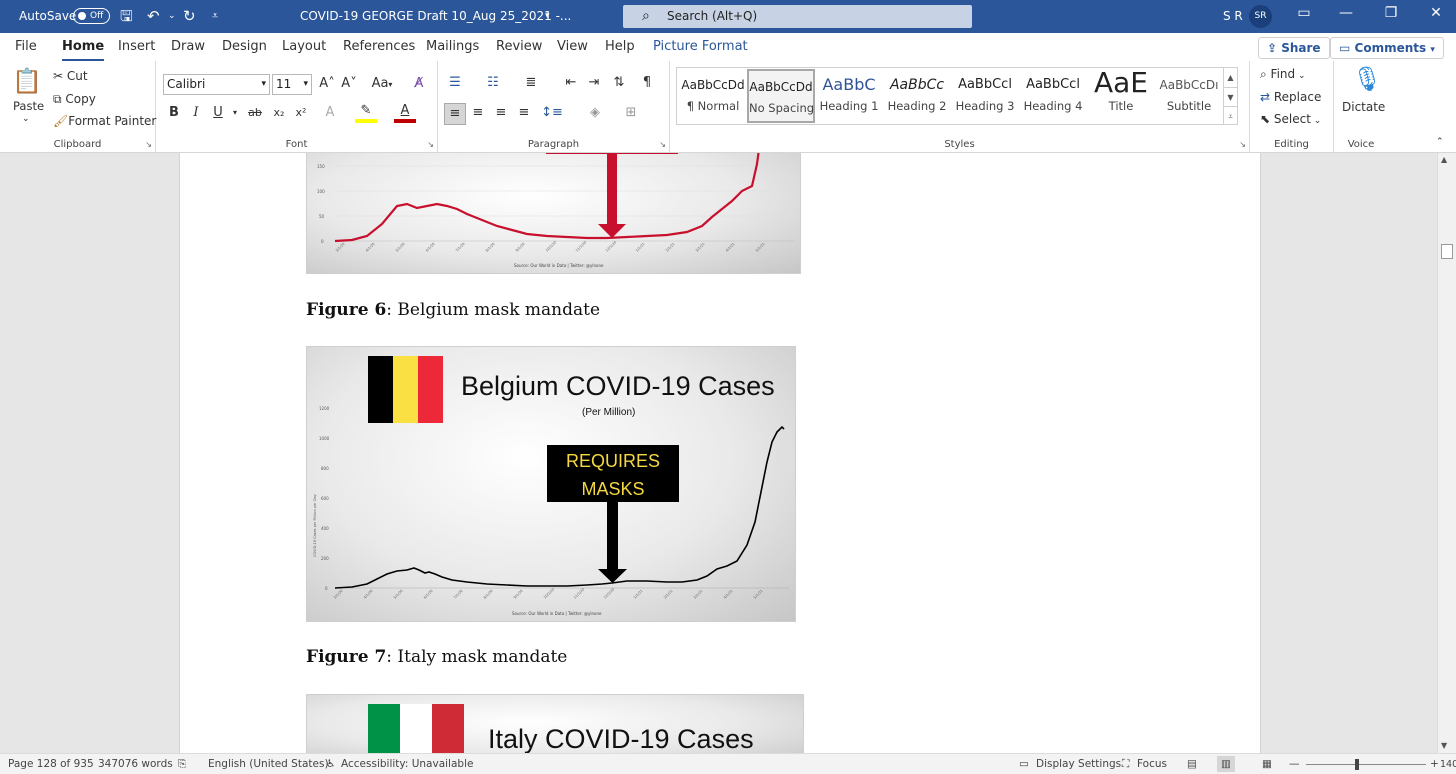 This screenshot has height=774, width=1456. I want to click on paste-dropdown-icon: ⌄, so click(26, 119).